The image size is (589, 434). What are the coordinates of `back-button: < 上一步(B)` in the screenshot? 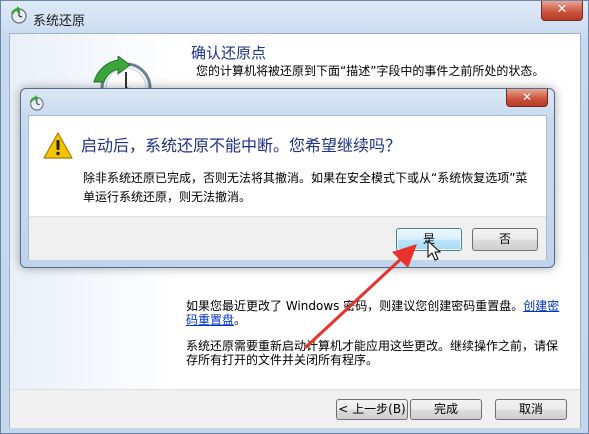 It's located at (372, 409).